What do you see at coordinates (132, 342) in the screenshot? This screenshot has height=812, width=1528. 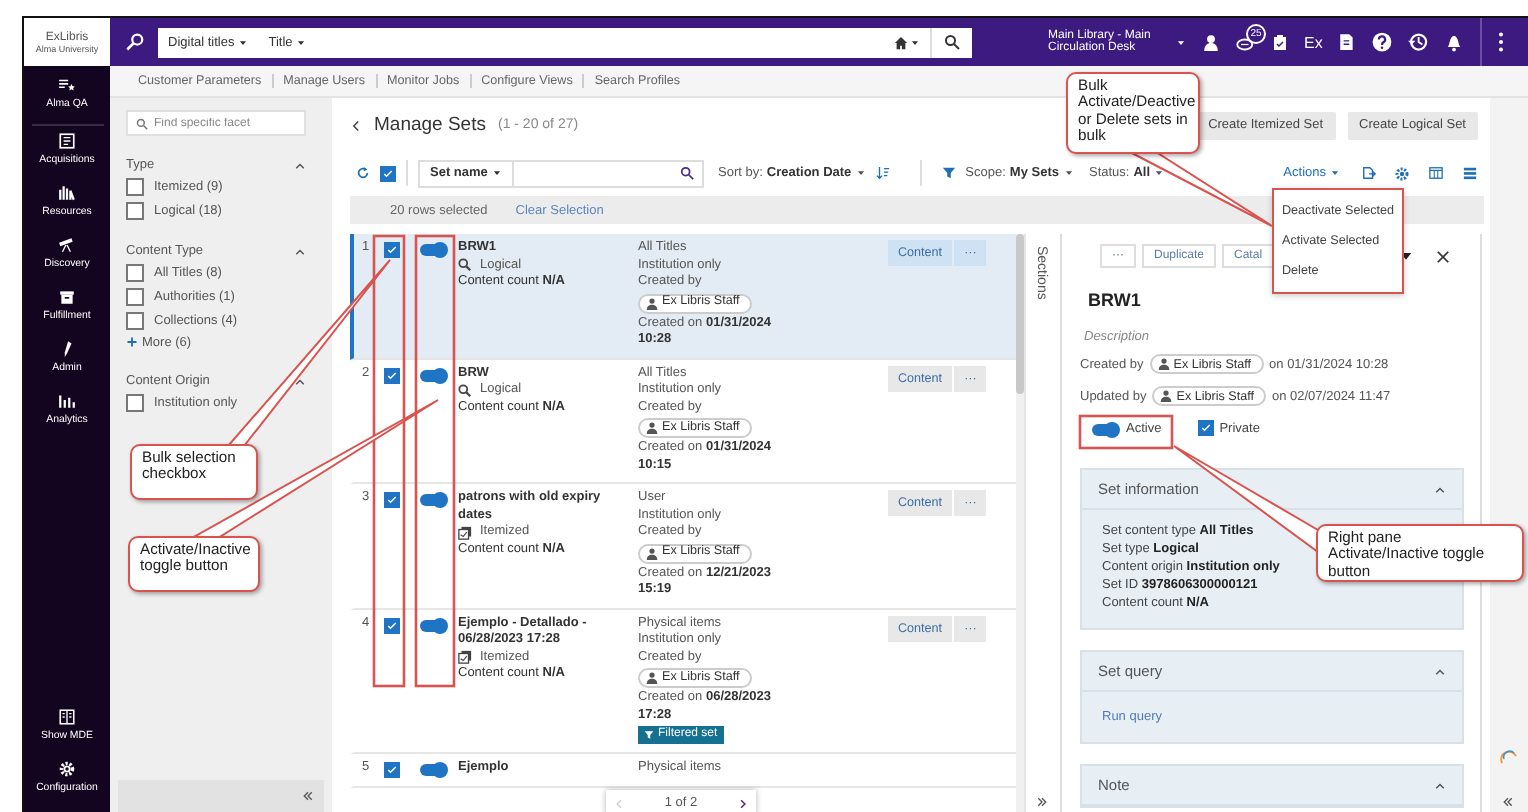 I see `plus-icon` at bounding box center [132, 342].